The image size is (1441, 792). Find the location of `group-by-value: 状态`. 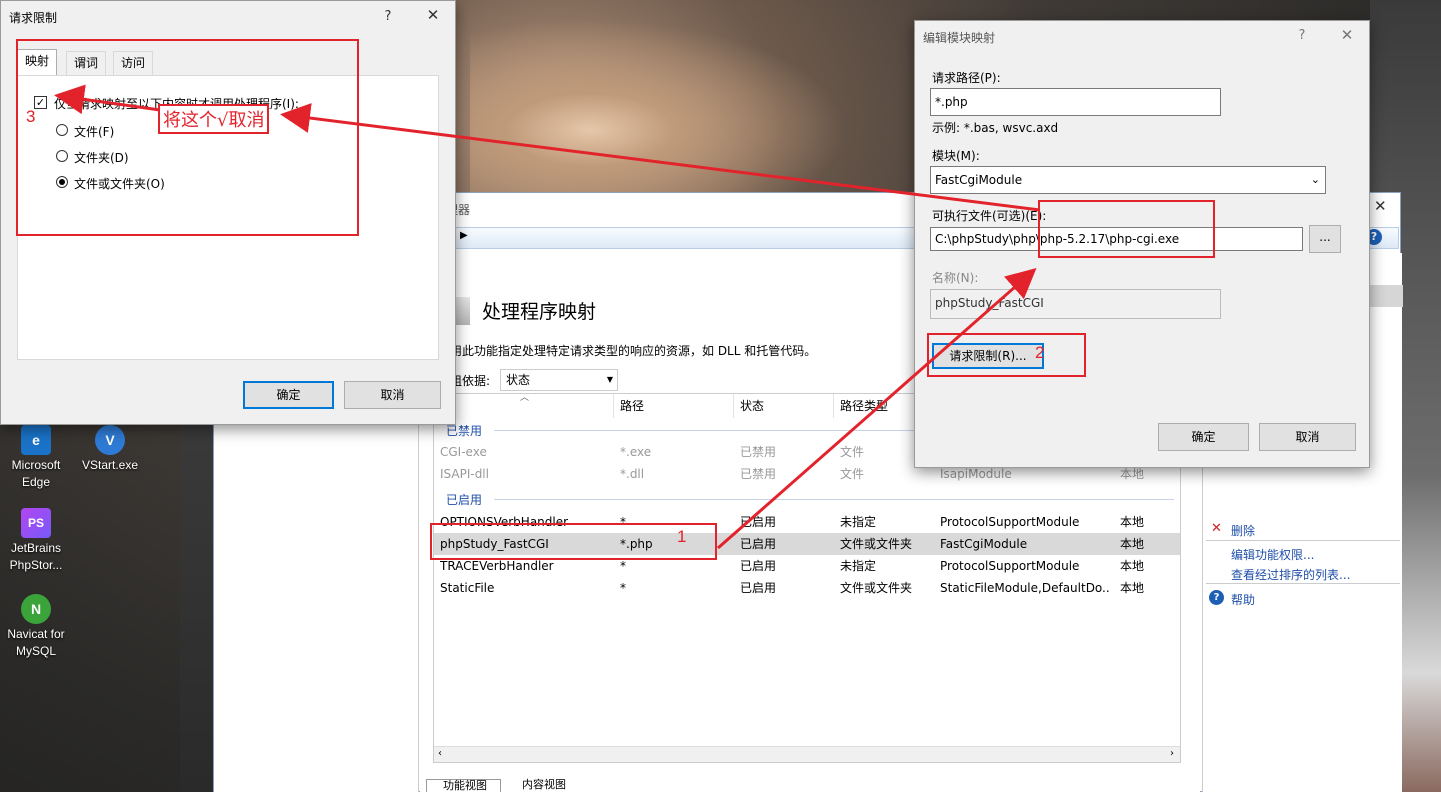

group-by-value: 状态 is located at coordinates (518, 380).